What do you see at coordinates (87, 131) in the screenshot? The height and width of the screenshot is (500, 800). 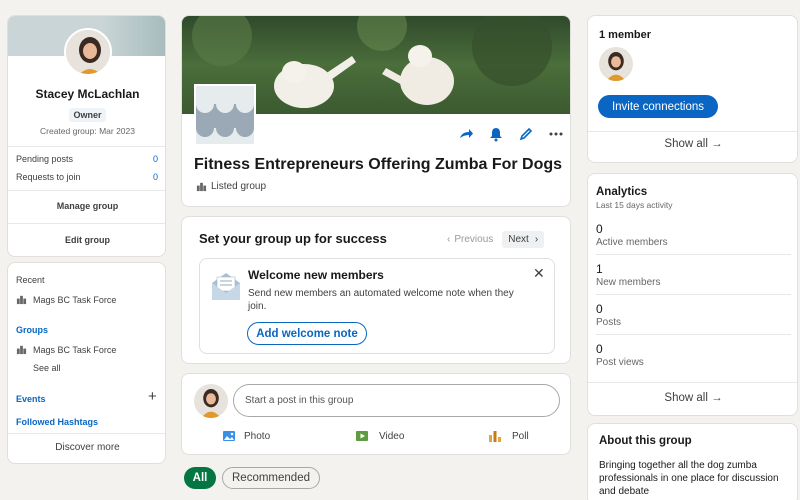 I see `created-date: Created group: Mar 2023` at bounding box center [87, 131].